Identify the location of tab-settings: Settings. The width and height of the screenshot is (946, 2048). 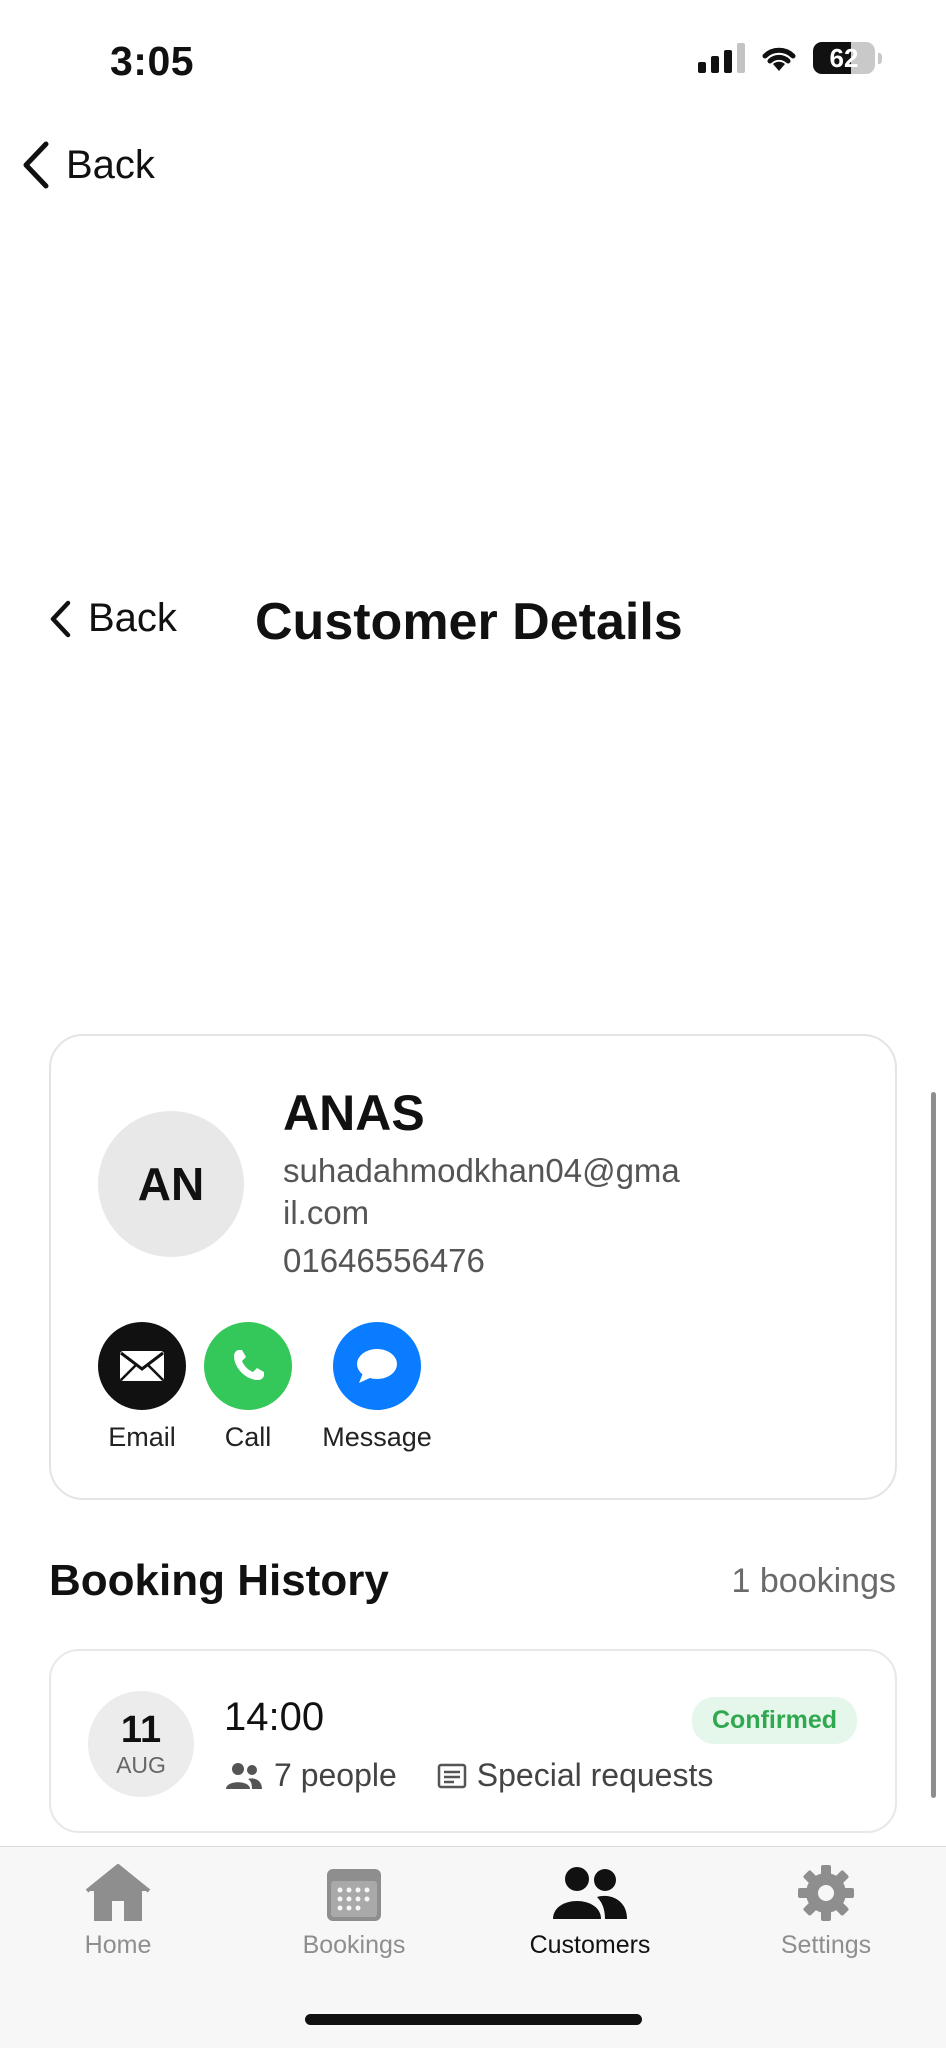
(826, 1911).